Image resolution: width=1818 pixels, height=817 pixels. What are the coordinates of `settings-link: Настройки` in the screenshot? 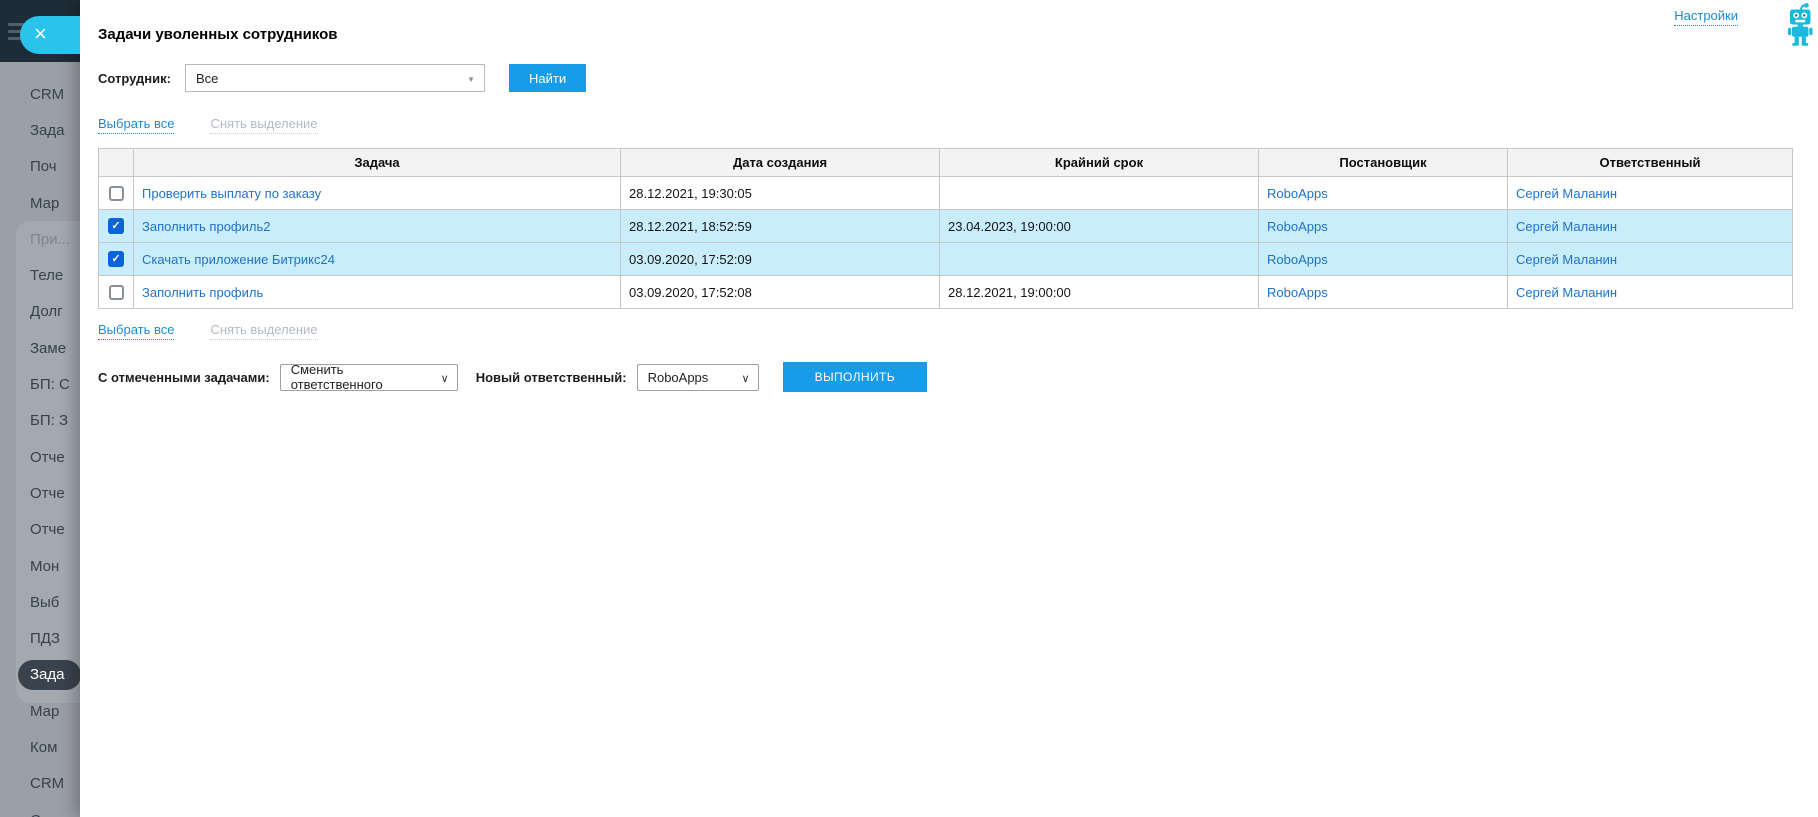 It's located at (1706, 17).